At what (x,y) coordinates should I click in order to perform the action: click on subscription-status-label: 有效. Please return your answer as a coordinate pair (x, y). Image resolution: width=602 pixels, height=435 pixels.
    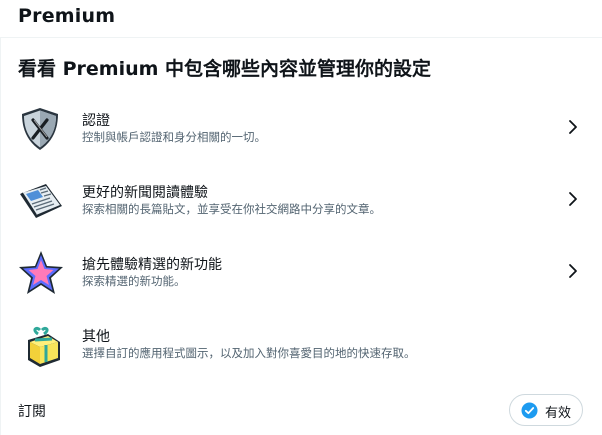
    Looking at the image, I should click on (558, 413).